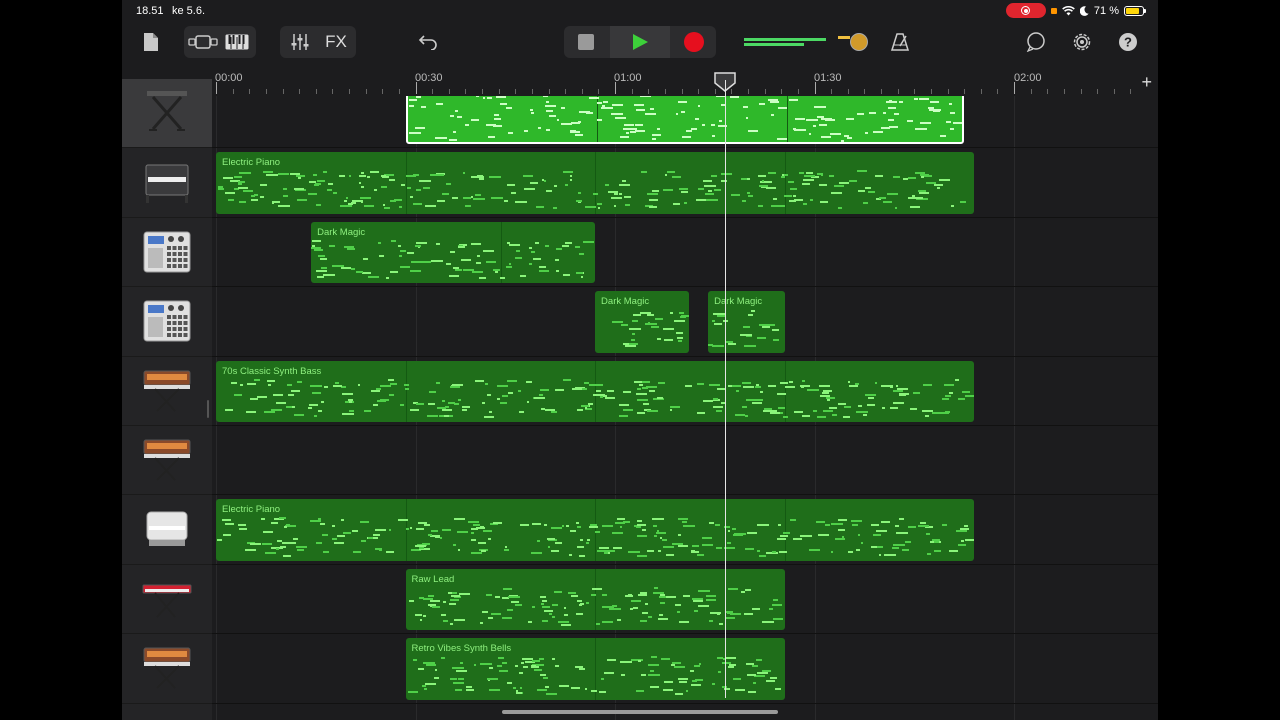  What do you see at coordinates (595, 391) in the screenshot?
I see `region: 70s Classic Synth Bass` at bounding box center [595, 391].